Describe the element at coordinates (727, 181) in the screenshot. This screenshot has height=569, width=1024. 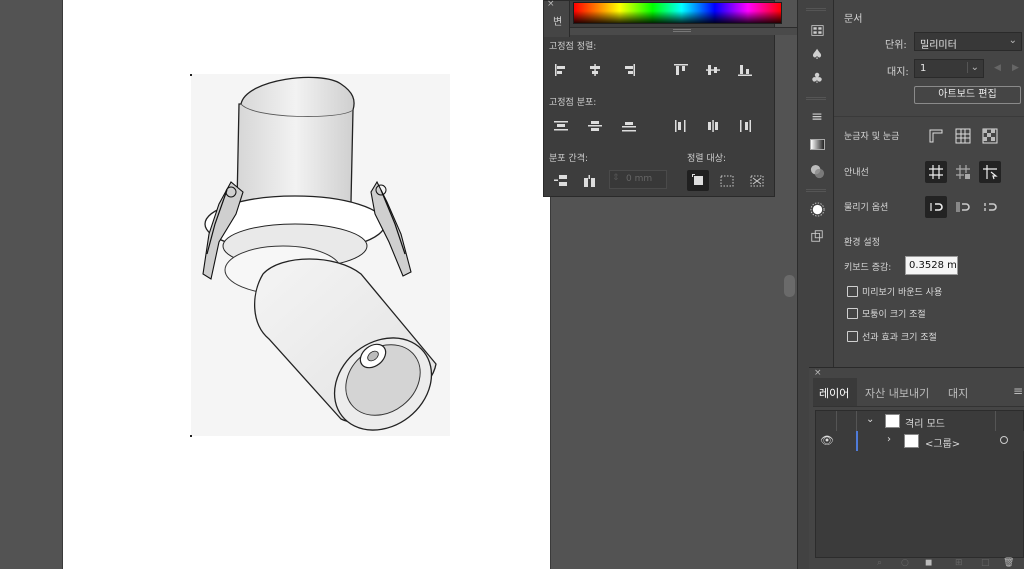
I see `align-to-selection-icon` at that location.